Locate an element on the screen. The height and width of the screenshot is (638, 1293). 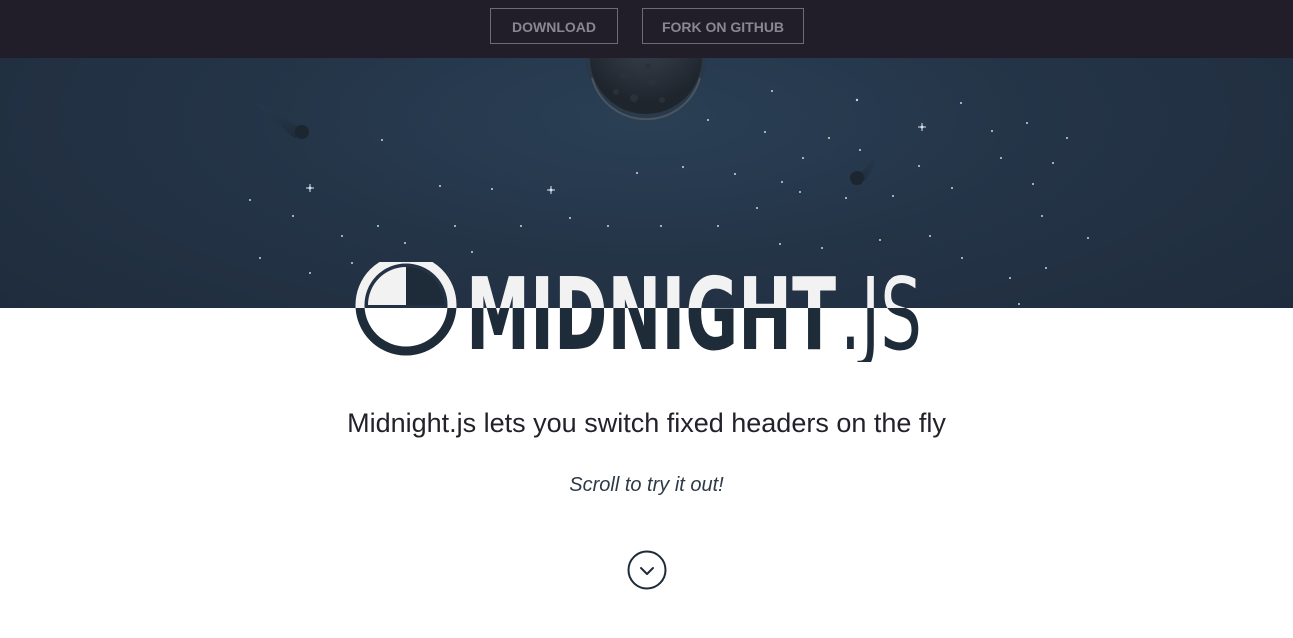
moon-icon is located at coordinates (646, 89).